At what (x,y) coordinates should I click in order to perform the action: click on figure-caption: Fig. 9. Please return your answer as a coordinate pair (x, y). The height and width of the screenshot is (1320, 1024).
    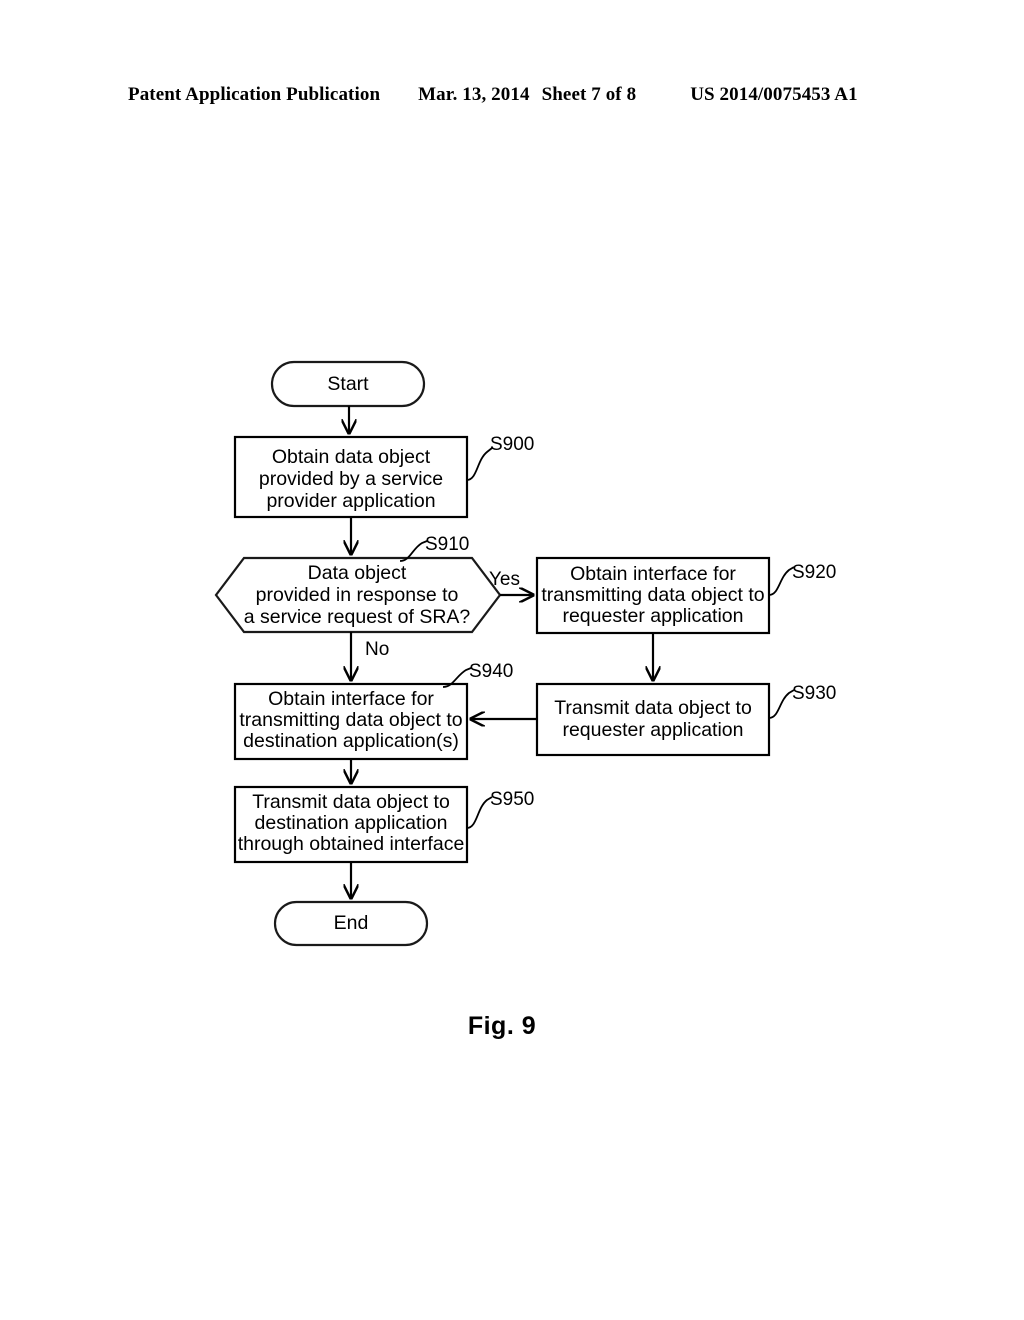
    Looking at the image, I should click on (512, 1026).